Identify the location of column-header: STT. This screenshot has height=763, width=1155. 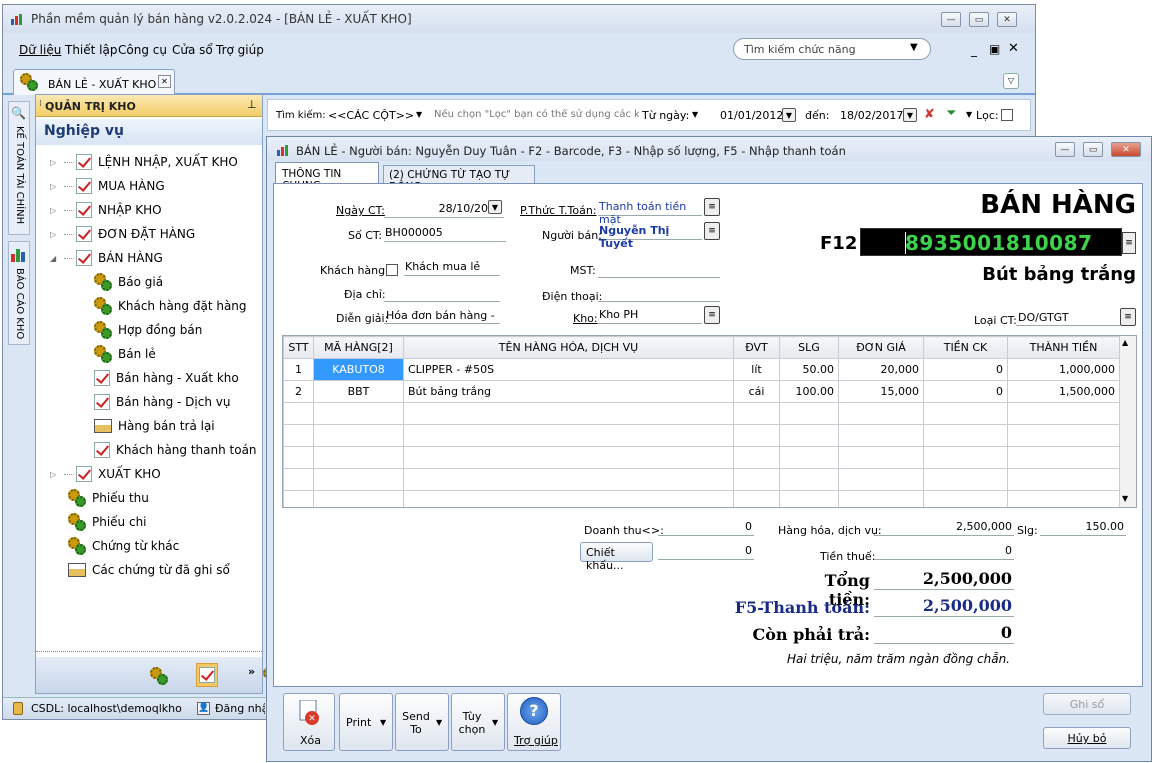
(298, 347).